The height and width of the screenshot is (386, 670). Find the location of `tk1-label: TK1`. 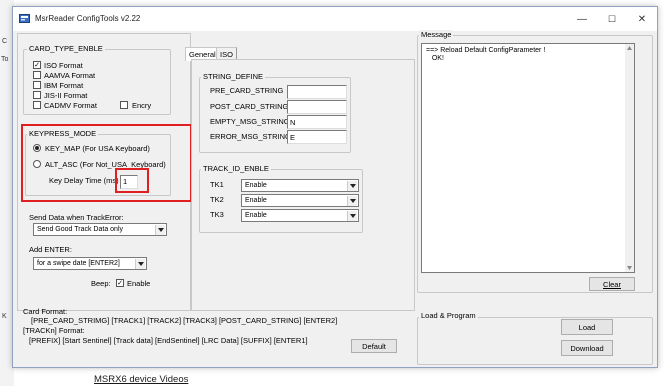

tk1-label: TK1 is located at coordinates (217, 184).